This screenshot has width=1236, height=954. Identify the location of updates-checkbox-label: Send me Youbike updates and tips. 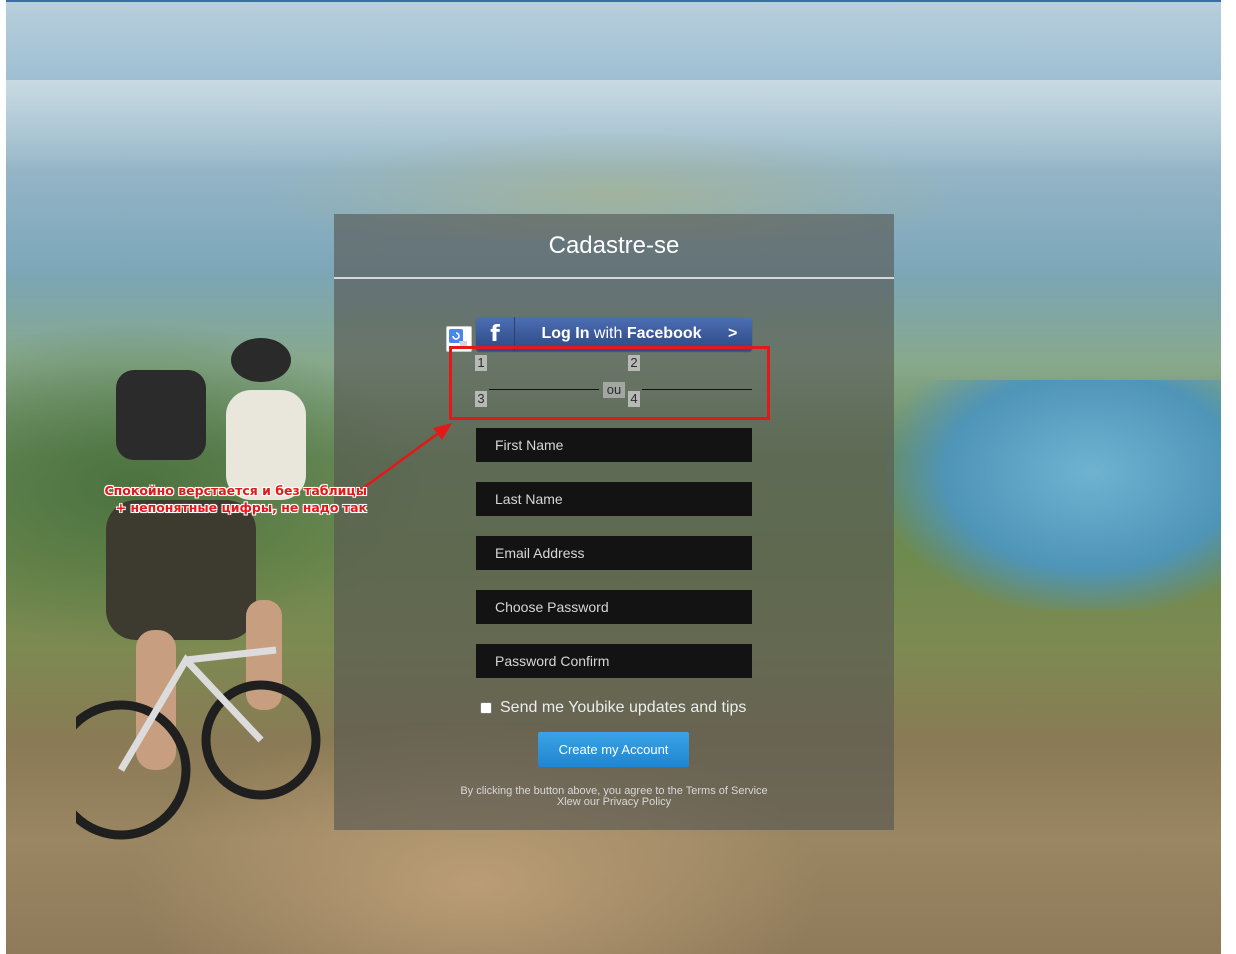
(623, 708).